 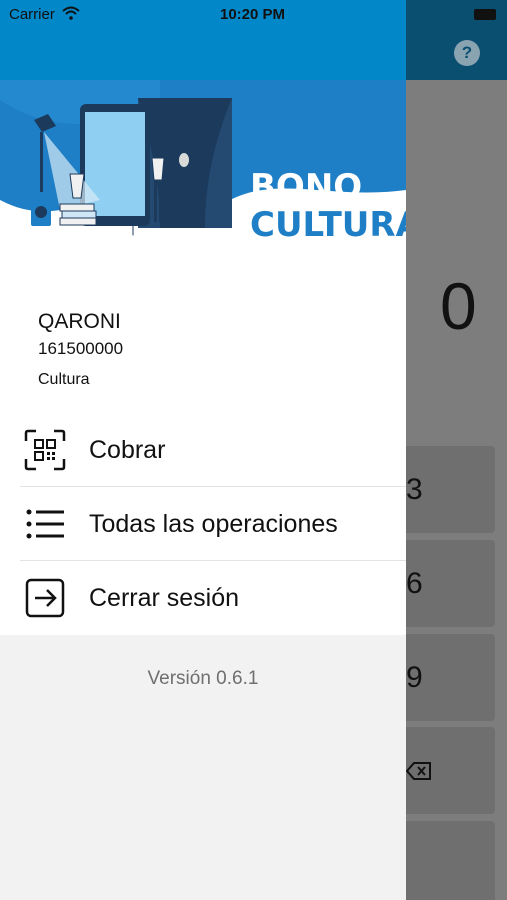 I want to click on user-info: QARONI 161500000 Cultura, so click(x=203, y=338).